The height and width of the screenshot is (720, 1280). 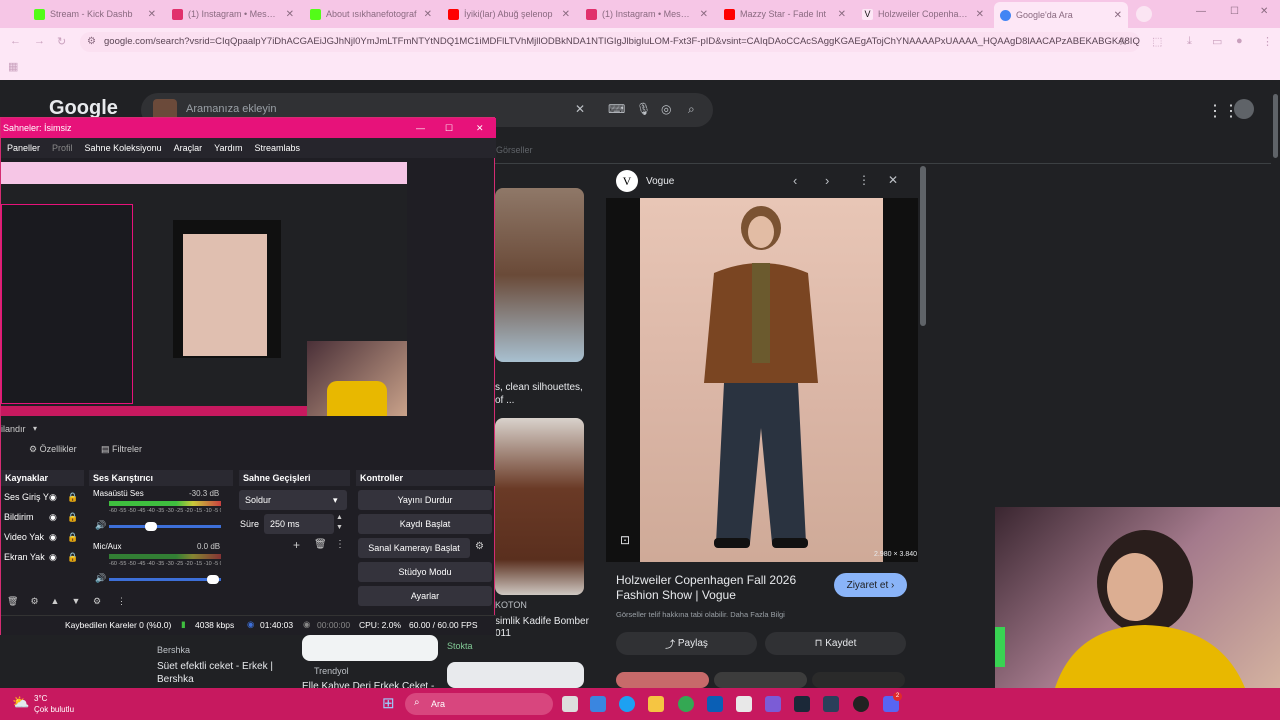 I want to click on scene-label: ilandır, so click(x=13, y=429).